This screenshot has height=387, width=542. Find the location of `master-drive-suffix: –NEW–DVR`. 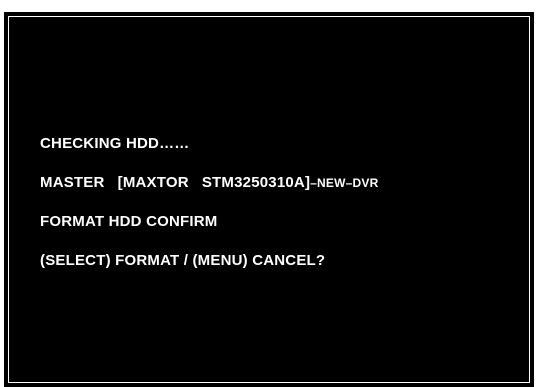

master-drive-suffix: –NEW–DVR is located at coordinates (344, 183).